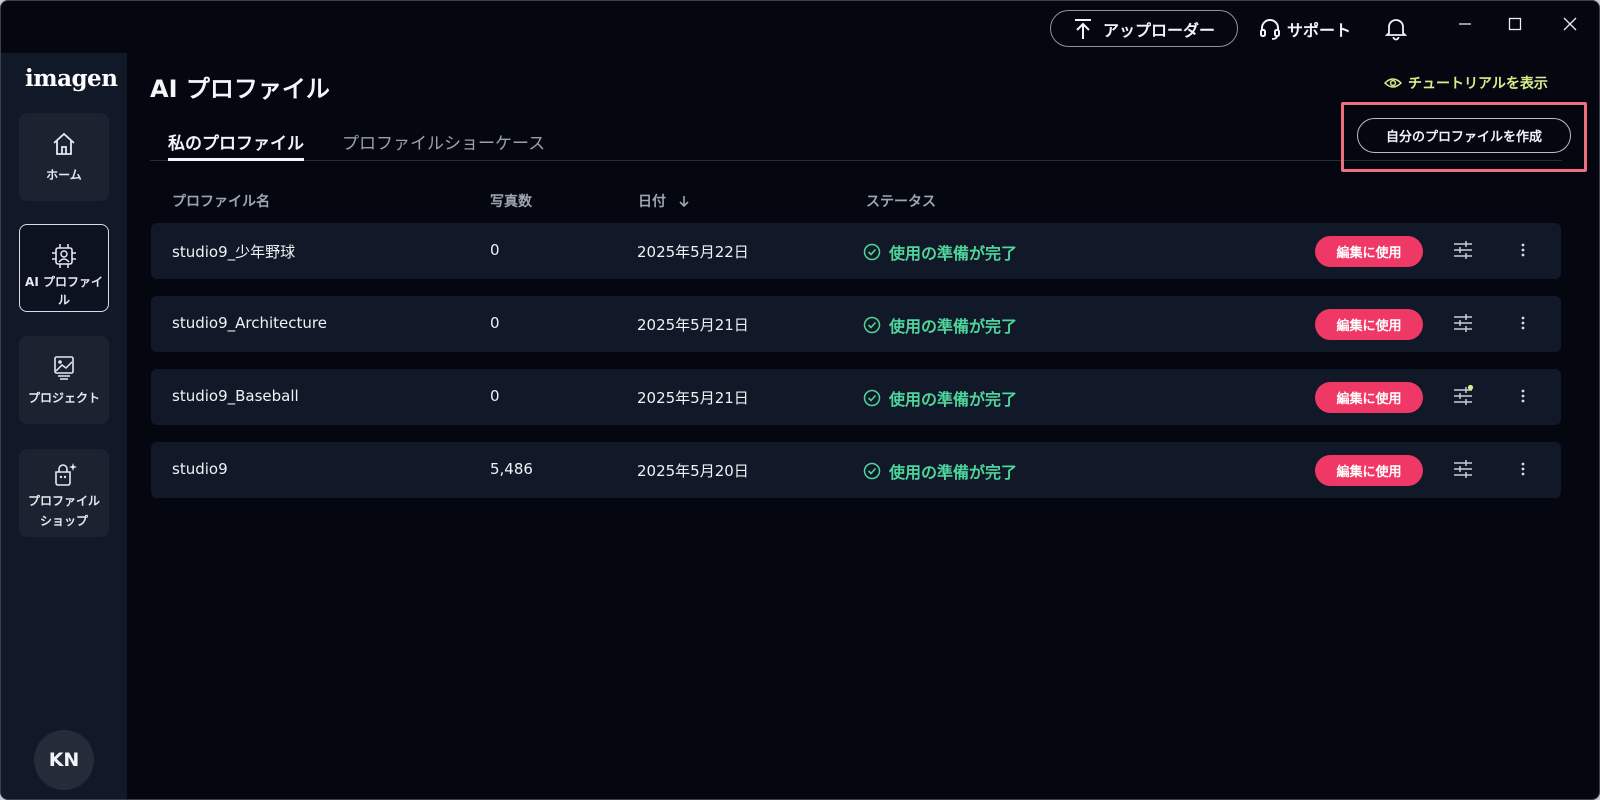 This screenshot has height=800, width=1600. I want to click on home-icon, so click(64, 144).